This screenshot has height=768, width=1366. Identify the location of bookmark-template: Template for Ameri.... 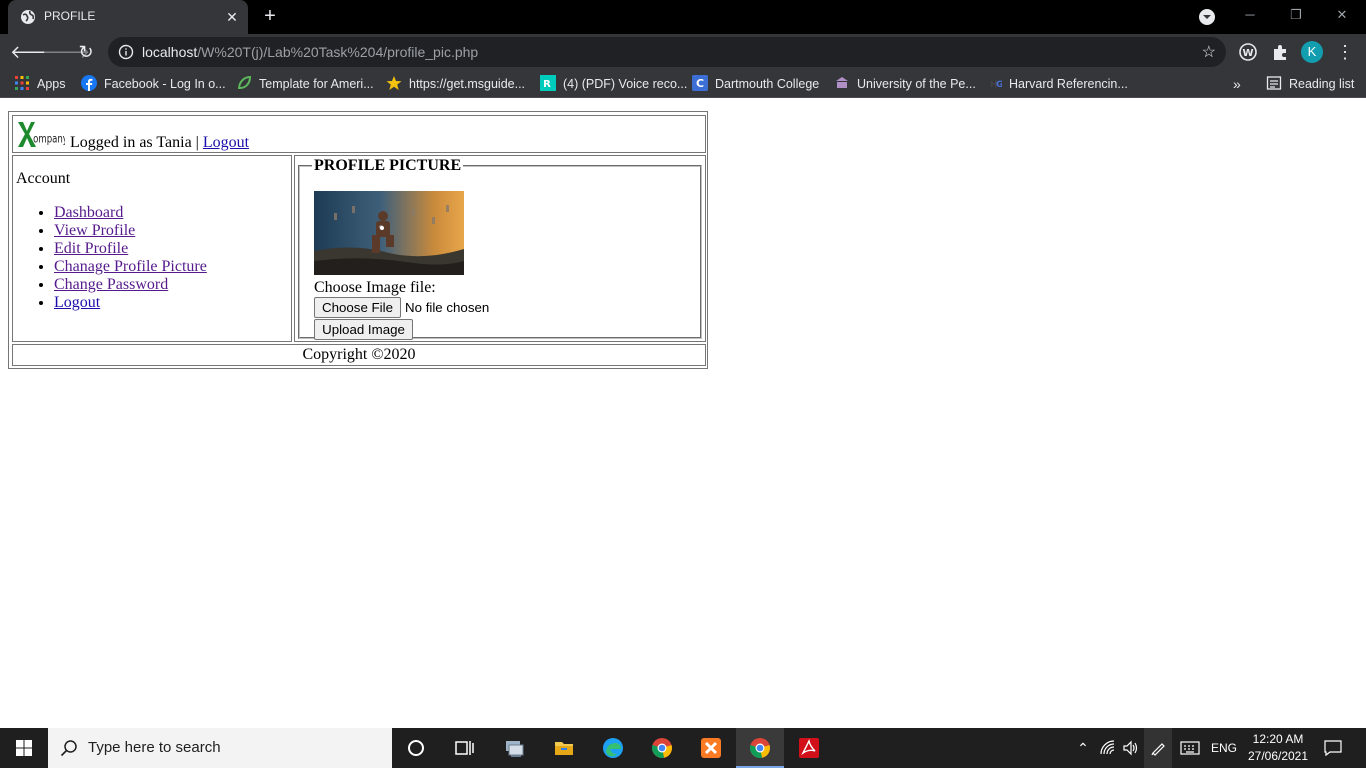
(305, 84).